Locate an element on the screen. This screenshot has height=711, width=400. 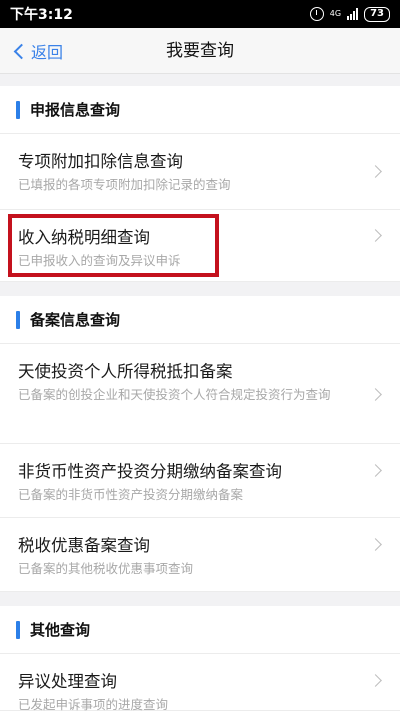
section-title: 申报信息查询 is located at coordinates (75, 110).